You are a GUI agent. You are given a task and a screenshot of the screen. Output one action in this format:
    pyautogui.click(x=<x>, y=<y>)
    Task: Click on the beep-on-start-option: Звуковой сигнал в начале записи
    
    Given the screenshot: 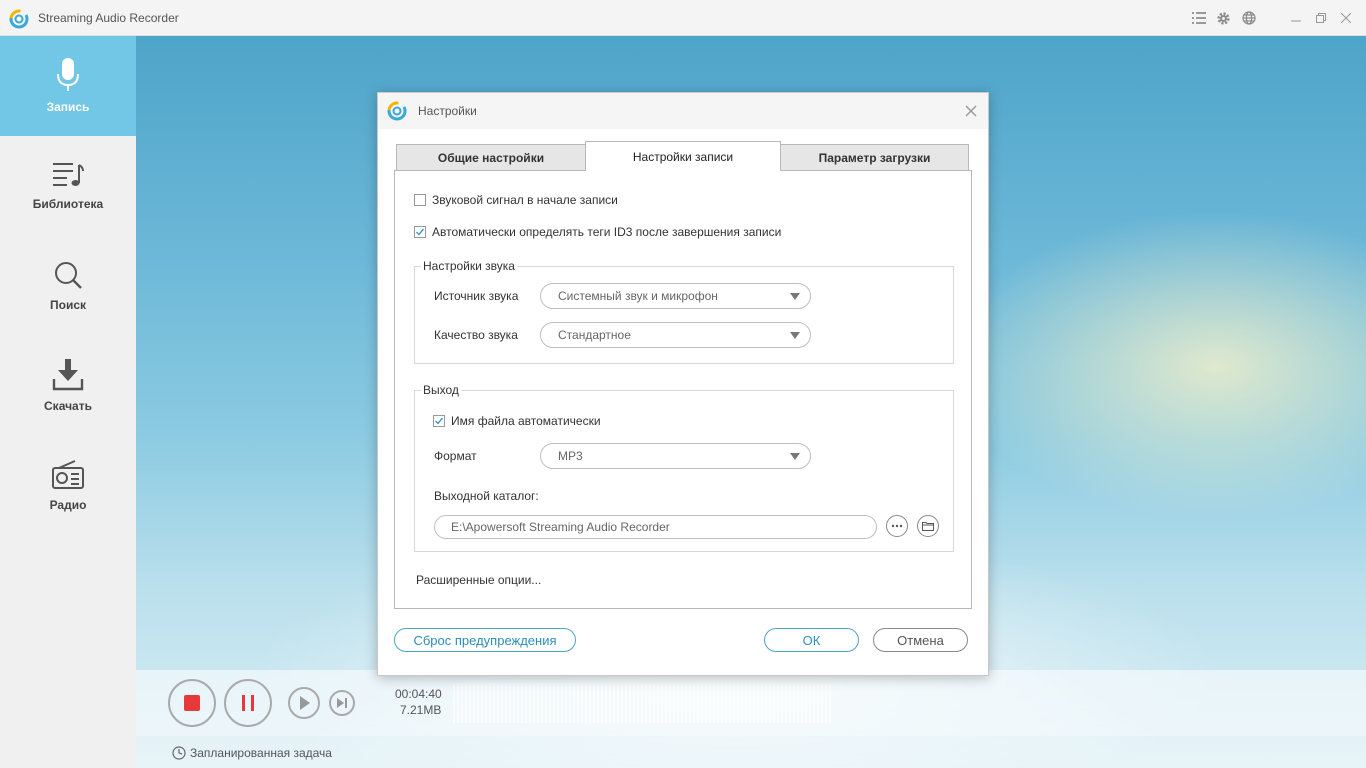 What is the action you would take?
    pyautogui.click(x=516, y=200)
    